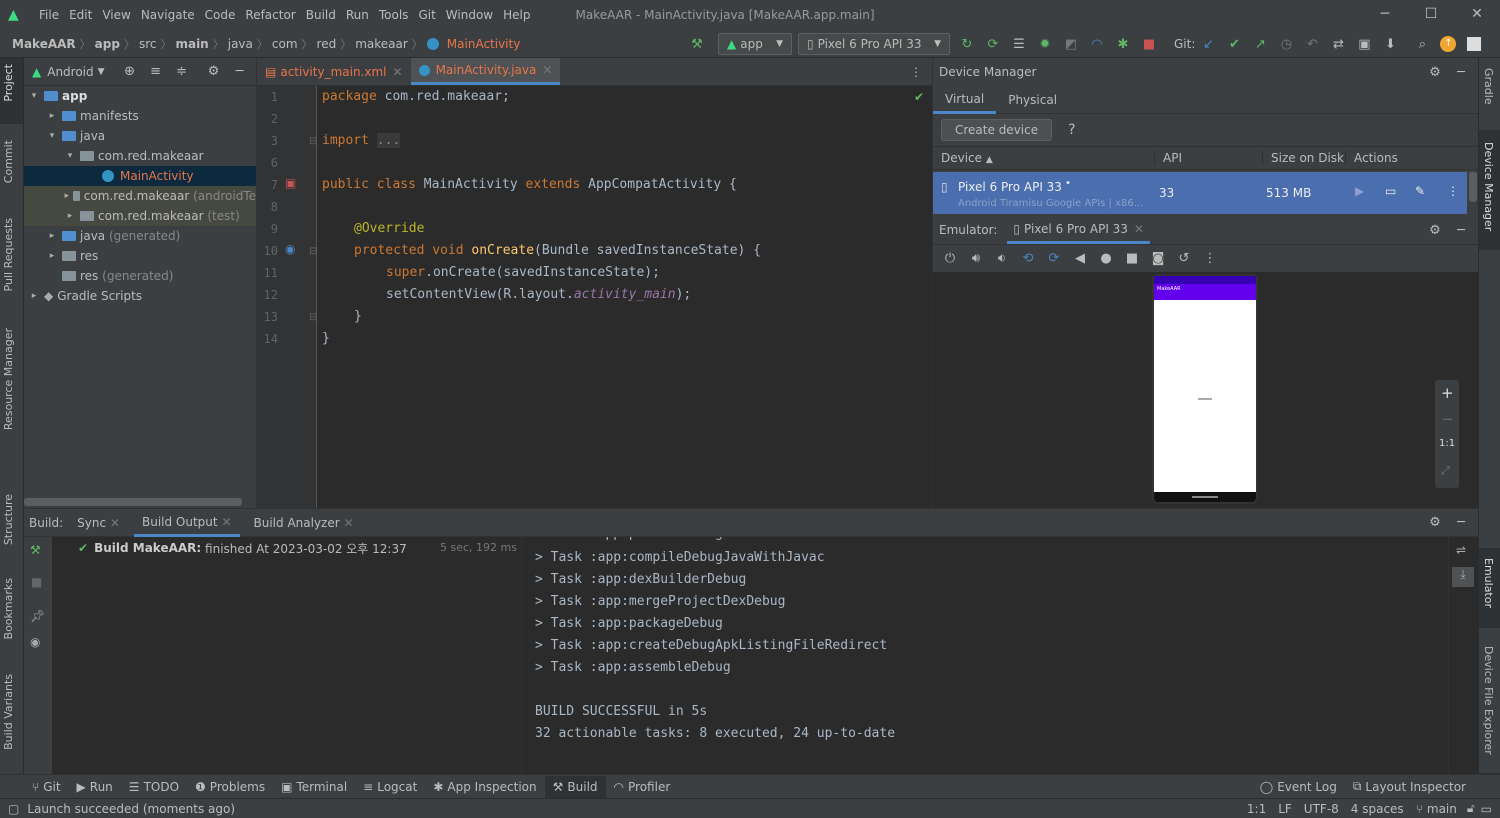 The height and width of the screenshot is (818, 1500). Describe the element at coordinates (8, 379) in the screenshot. I see `tab-resource-manager: Resource Manager` at that location.